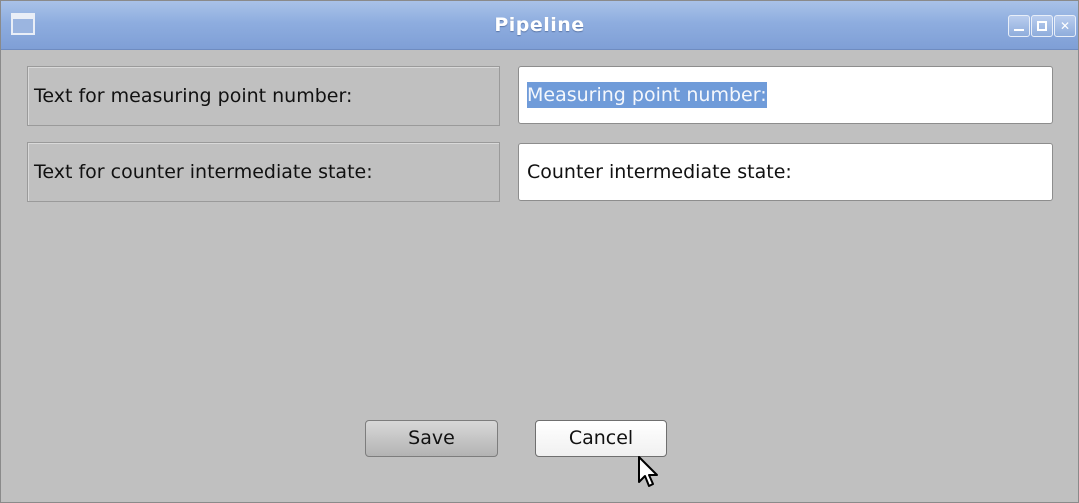  I want to click on cancel-button: Cancel, so click(601, 438).